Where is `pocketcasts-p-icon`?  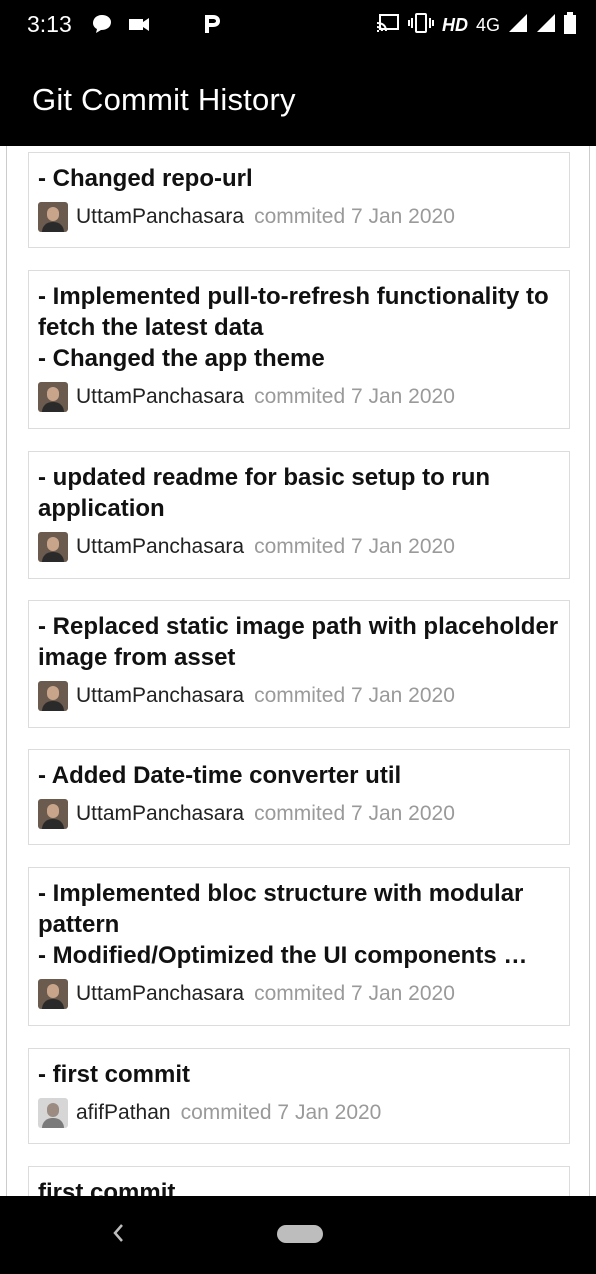 pocketcasts-p-icon is located at coordinates (211, 26).